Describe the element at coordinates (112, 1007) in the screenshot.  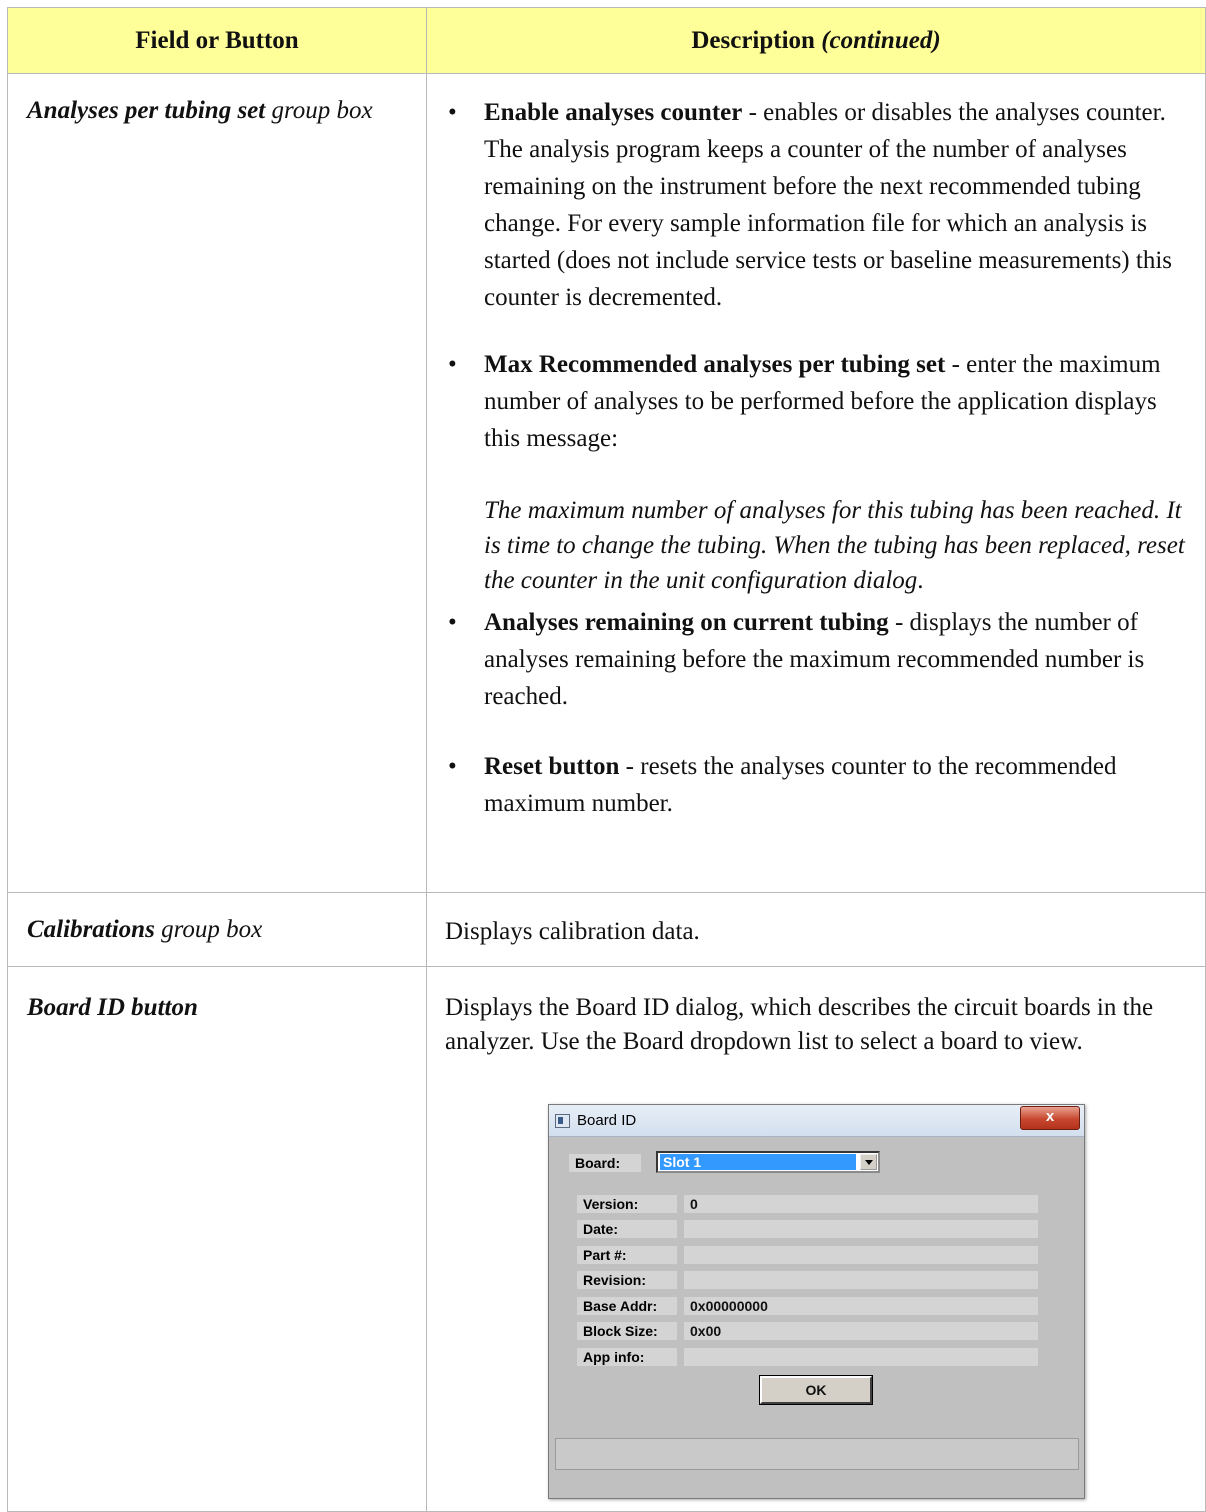
I see `field-name-bold: Board ID button` at that location.